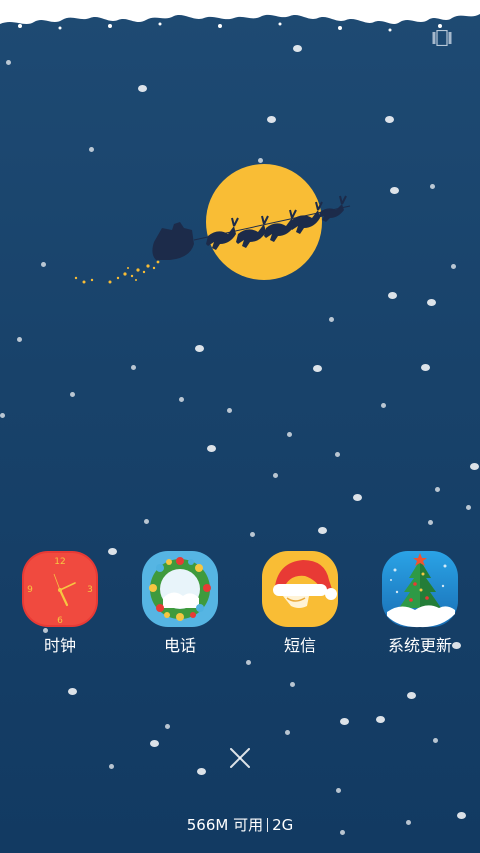 The image size is (480, 853). Describe the element at coordinates (283, 825) in the screenshot. I see `memory-total-text: 2G` at that location.